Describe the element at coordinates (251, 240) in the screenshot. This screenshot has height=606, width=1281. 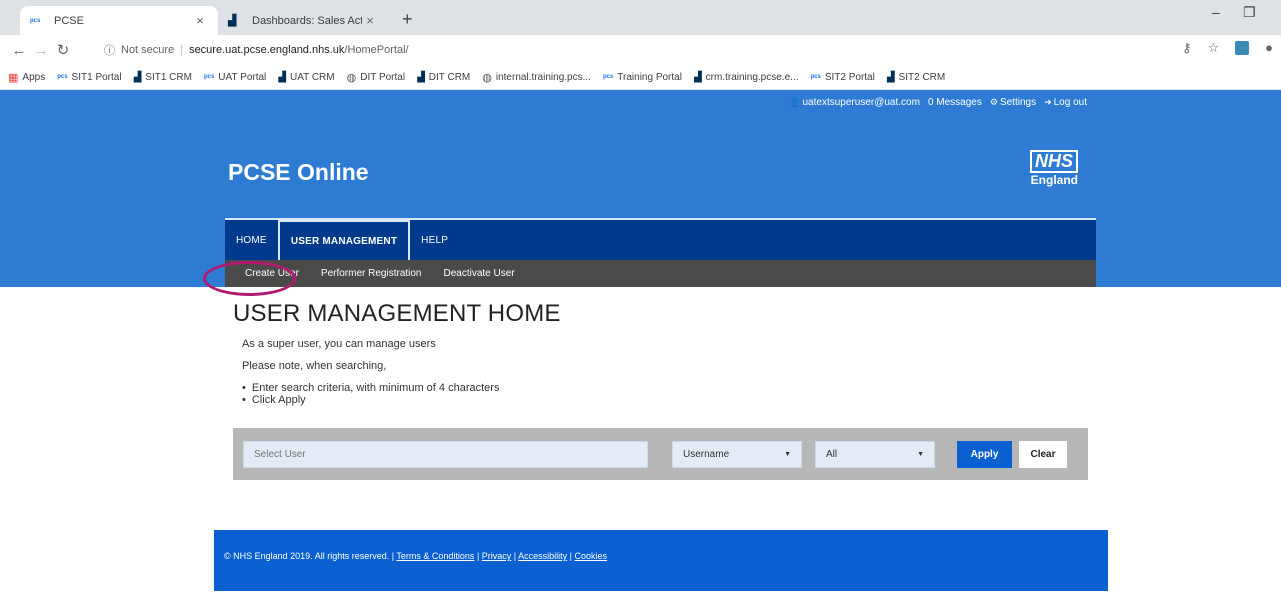
I see `nav-home: HOME` at that location.